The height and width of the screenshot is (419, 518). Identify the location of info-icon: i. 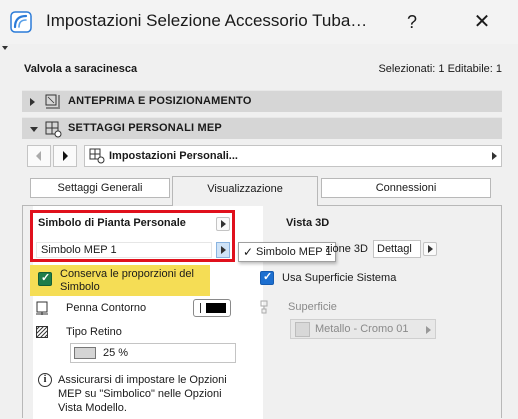
(45, 380).